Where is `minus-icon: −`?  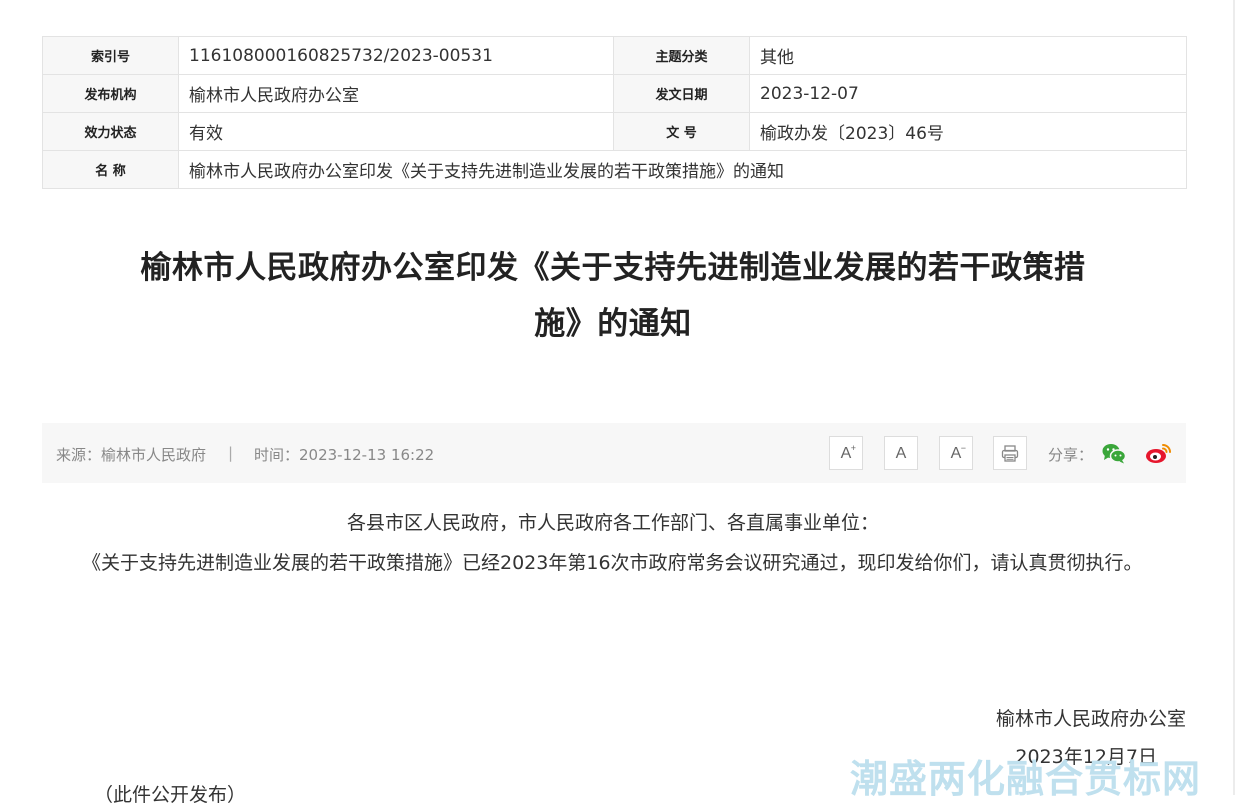 minus-icon: − is located at coordinates (963, 448).